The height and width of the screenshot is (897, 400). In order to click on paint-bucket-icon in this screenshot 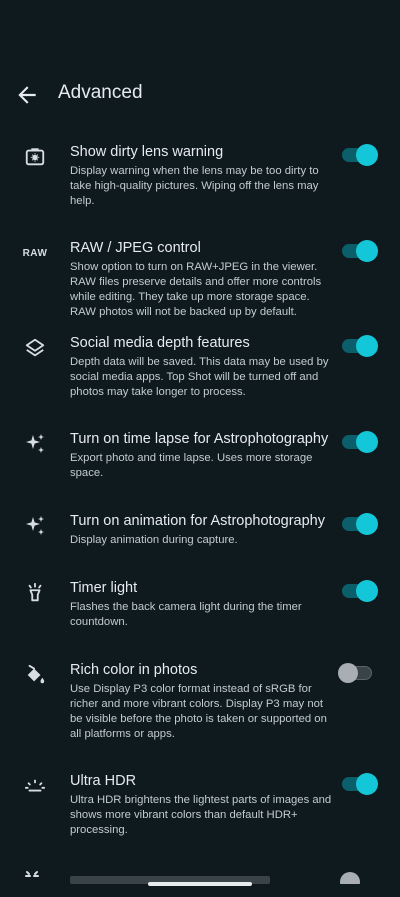, I will do `click(35, 675)`.